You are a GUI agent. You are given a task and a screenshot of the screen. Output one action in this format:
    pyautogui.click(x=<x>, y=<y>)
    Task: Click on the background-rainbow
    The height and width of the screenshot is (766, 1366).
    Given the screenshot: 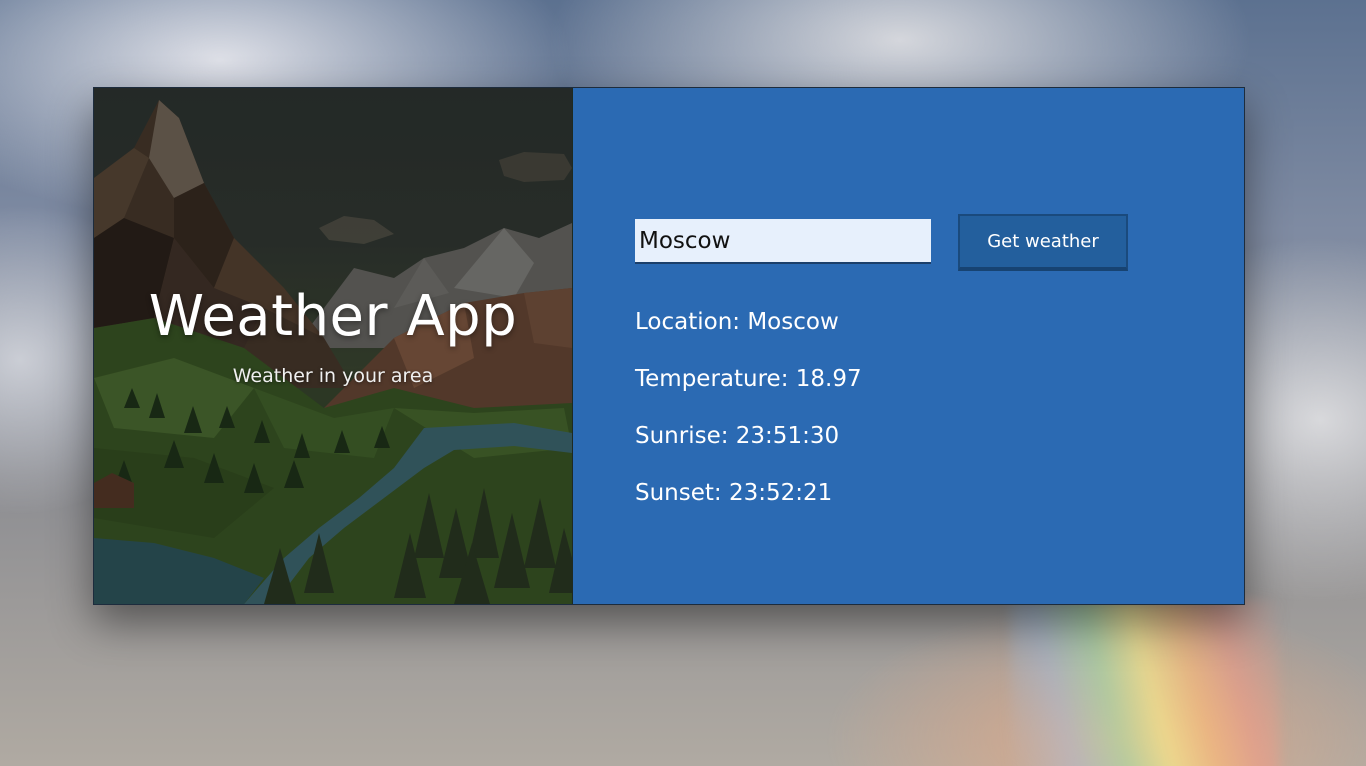 What is the action you would take?
    pyautogui.click(x=1145, y=683)
    